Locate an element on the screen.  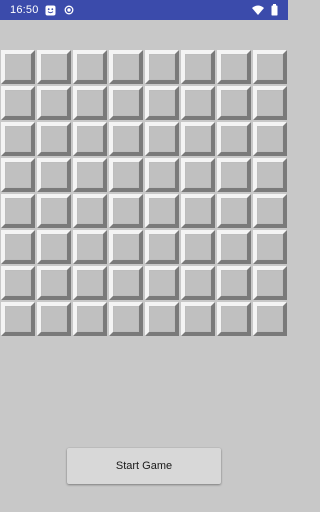
status-time: 16:50 is located at coordinates (24, 10).